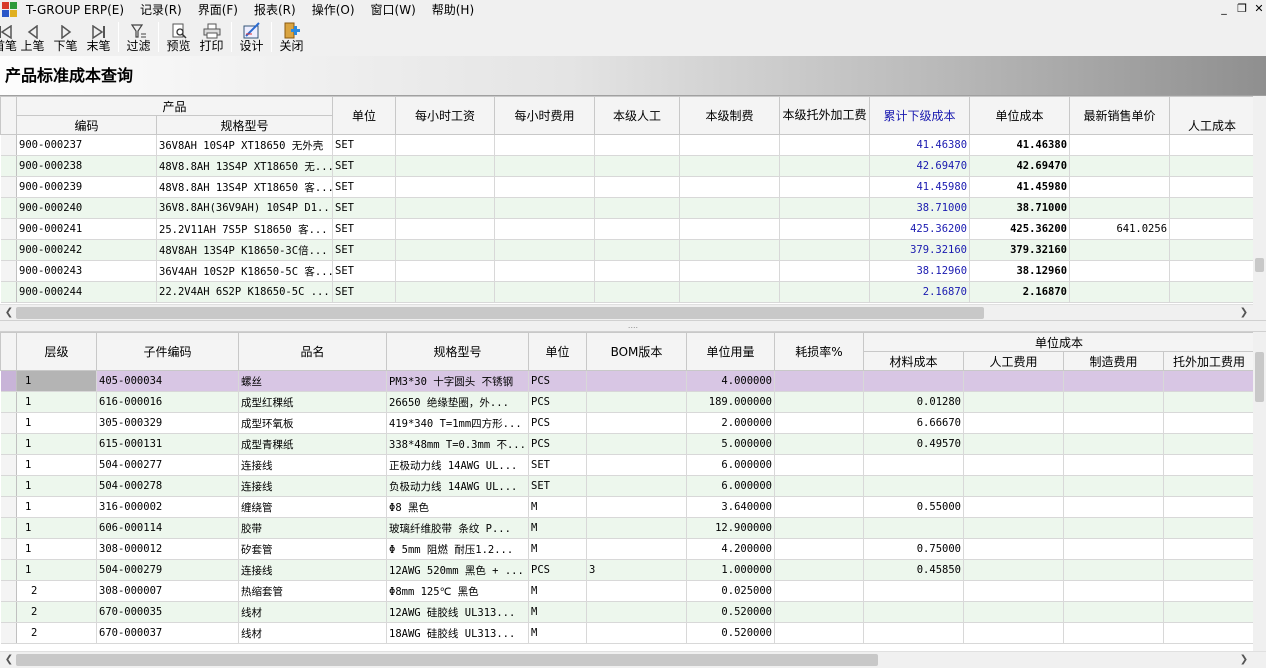 The width and height of the screenshot is (1266, 668). What do you see at coordinates (730, 549) in the screenshot?
I see `unit-usage-cell: 4.200000` at bounding box center [730, 549].